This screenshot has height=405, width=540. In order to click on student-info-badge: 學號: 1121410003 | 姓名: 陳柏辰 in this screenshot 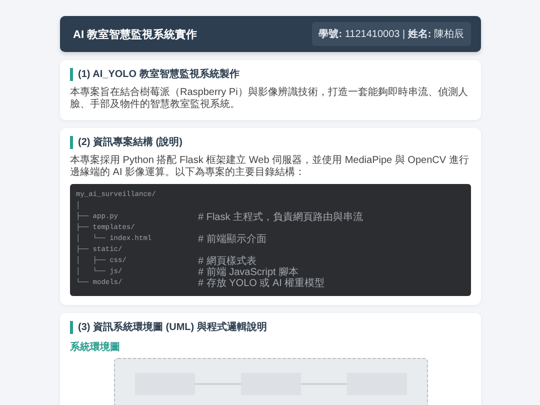, I will do `click(391, 34)`.